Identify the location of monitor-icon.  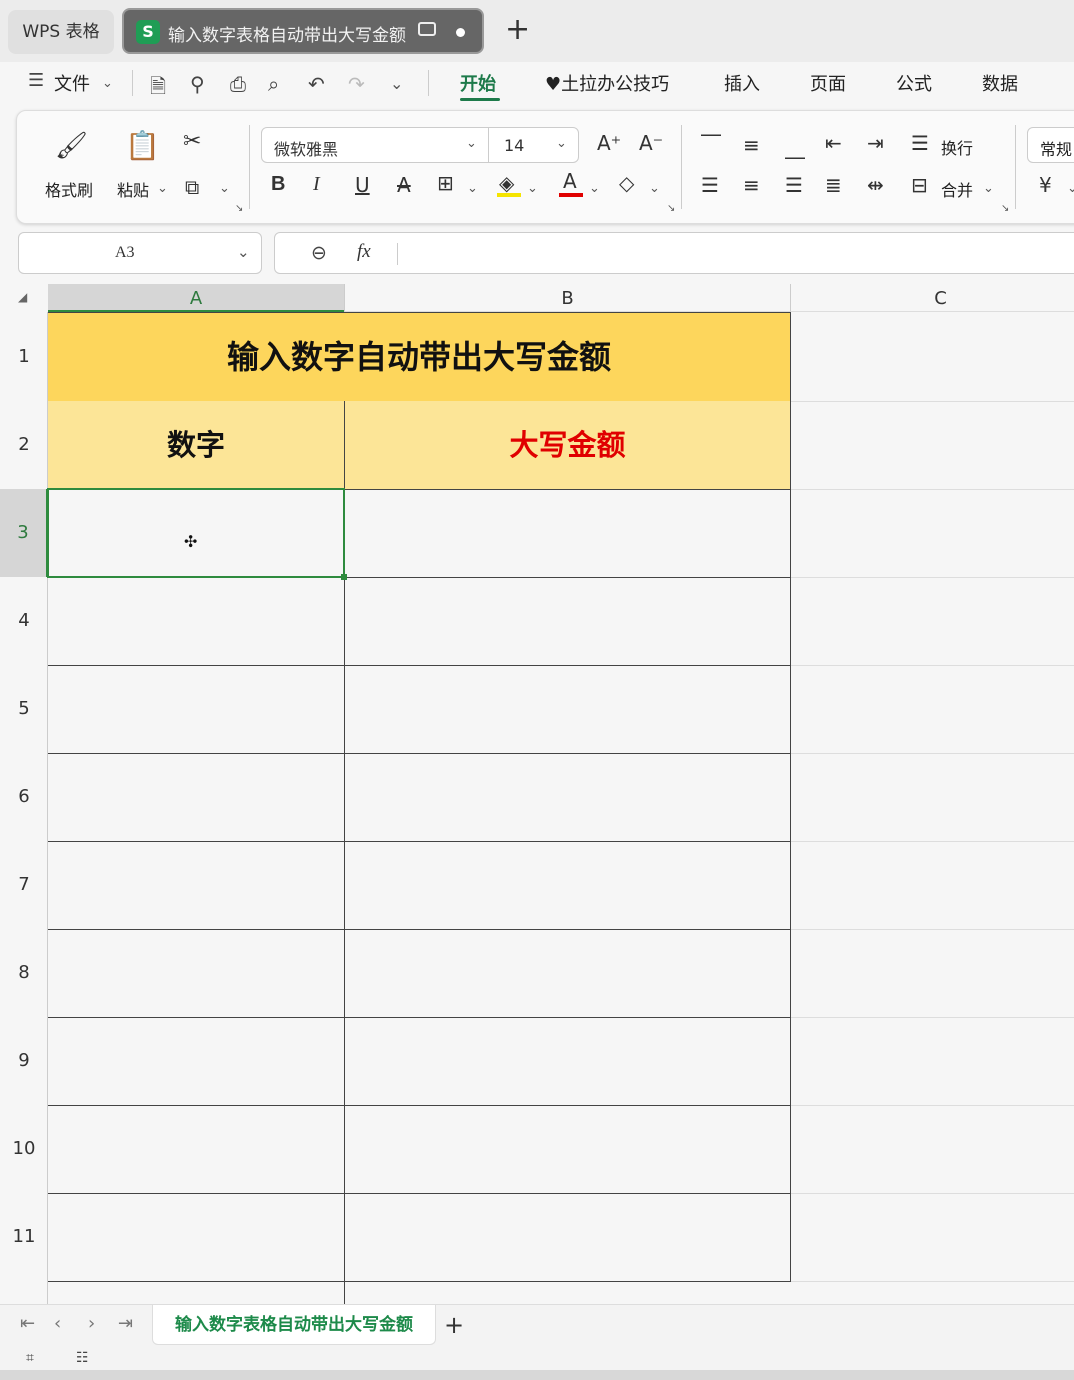
(427, 29).